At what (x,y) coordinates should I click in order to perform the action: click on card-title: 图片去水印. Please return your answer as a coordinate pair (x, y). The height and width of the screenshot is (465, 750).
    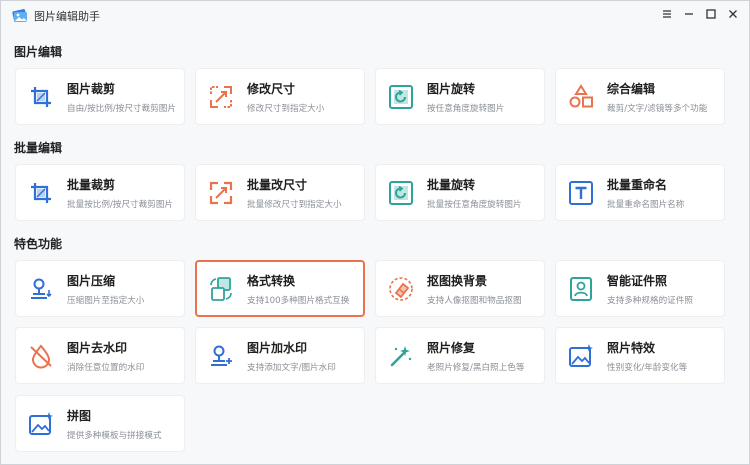
    Looking at the image, I should click on (97, 348).